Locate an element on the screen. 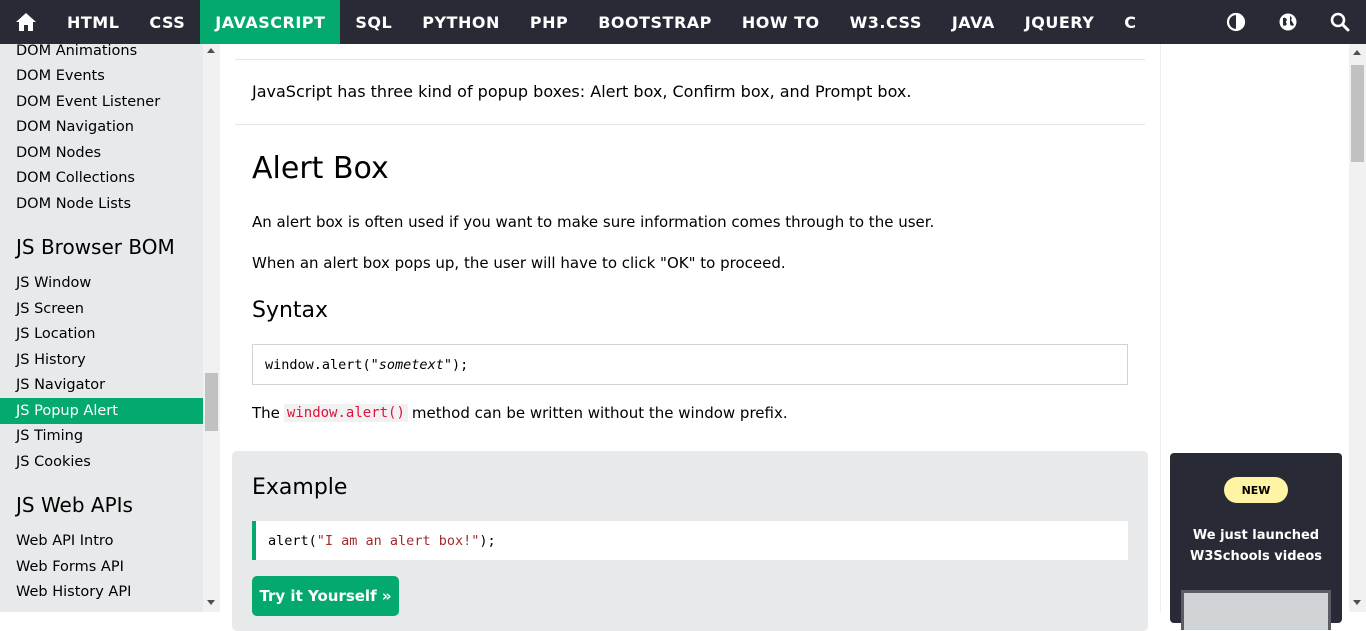  home-icon is located at coordinates (26, 22).